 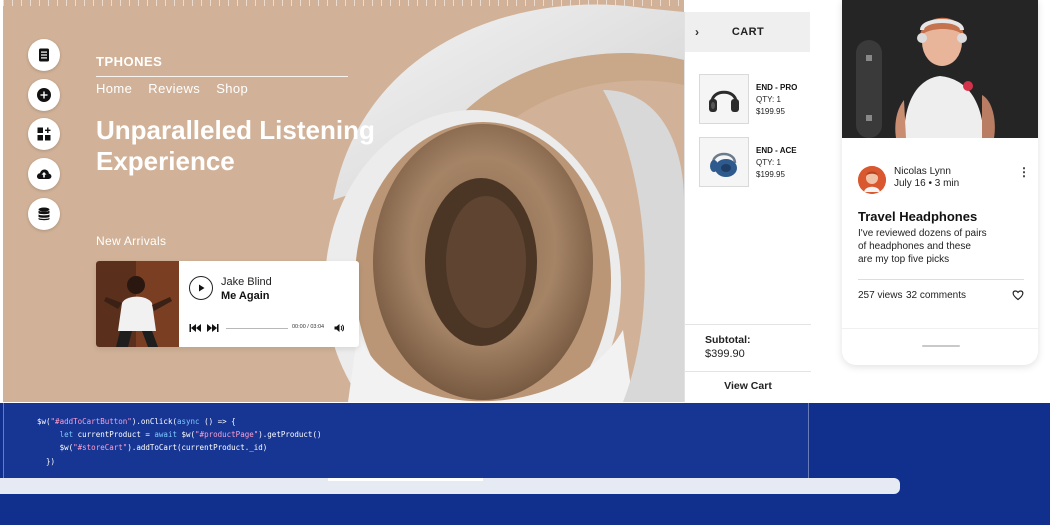 I want to click on album-art, so click(x=137, y=304).